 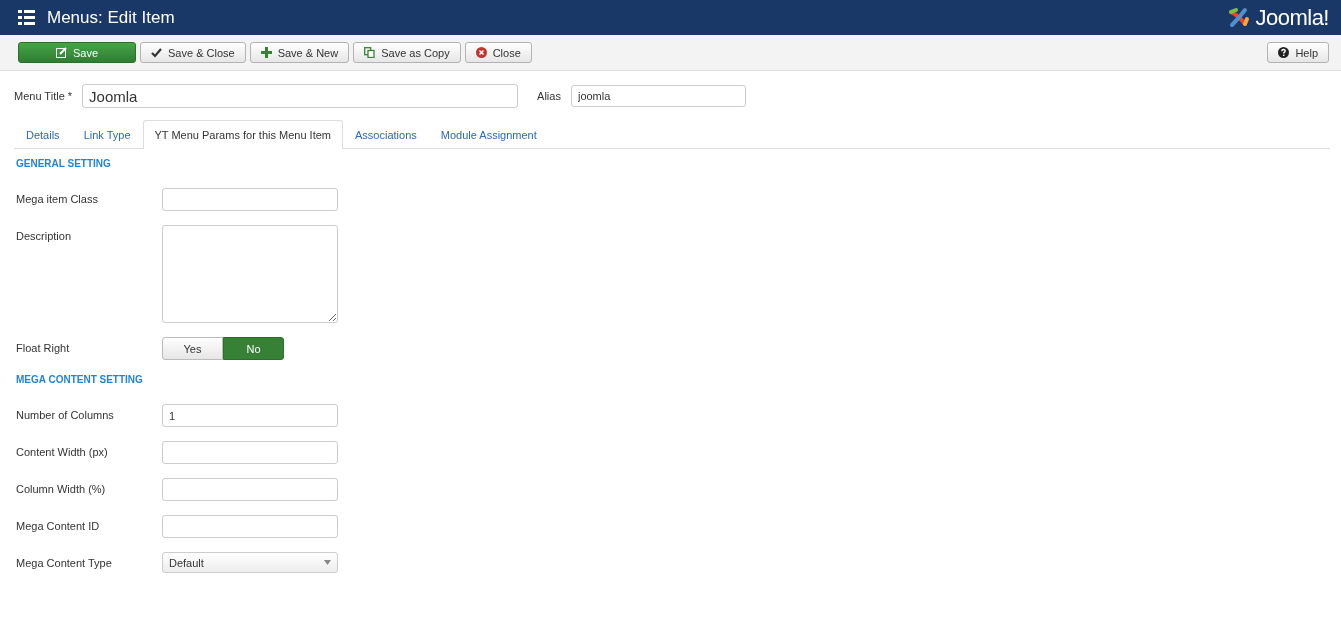 What do you see at coordinates (658, 96) in the screenshot?
I see `alias-input: joomla` at bounding box center [658, 96].